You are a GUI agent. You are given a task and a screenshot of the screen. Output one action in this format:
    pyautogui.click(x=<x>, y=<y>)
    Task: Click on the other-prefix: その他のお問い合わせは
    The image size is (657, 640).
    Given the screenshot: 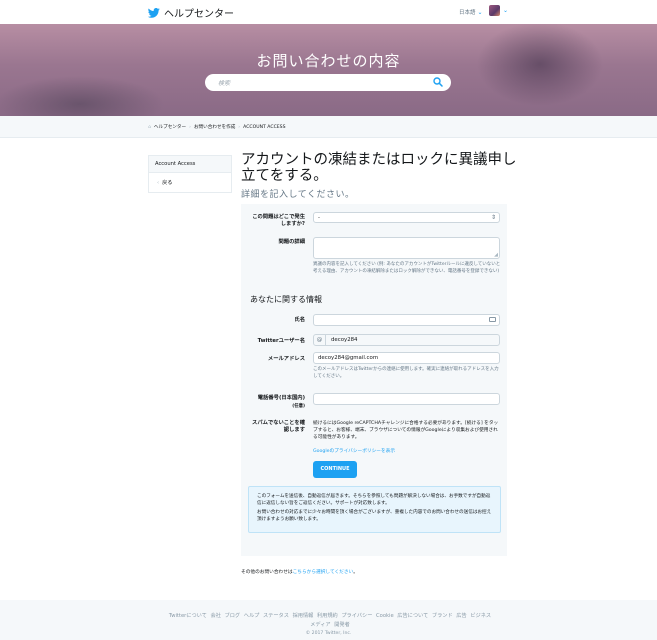 What is the action you would take?
    pyautogui.click(x=267, y=572)
    